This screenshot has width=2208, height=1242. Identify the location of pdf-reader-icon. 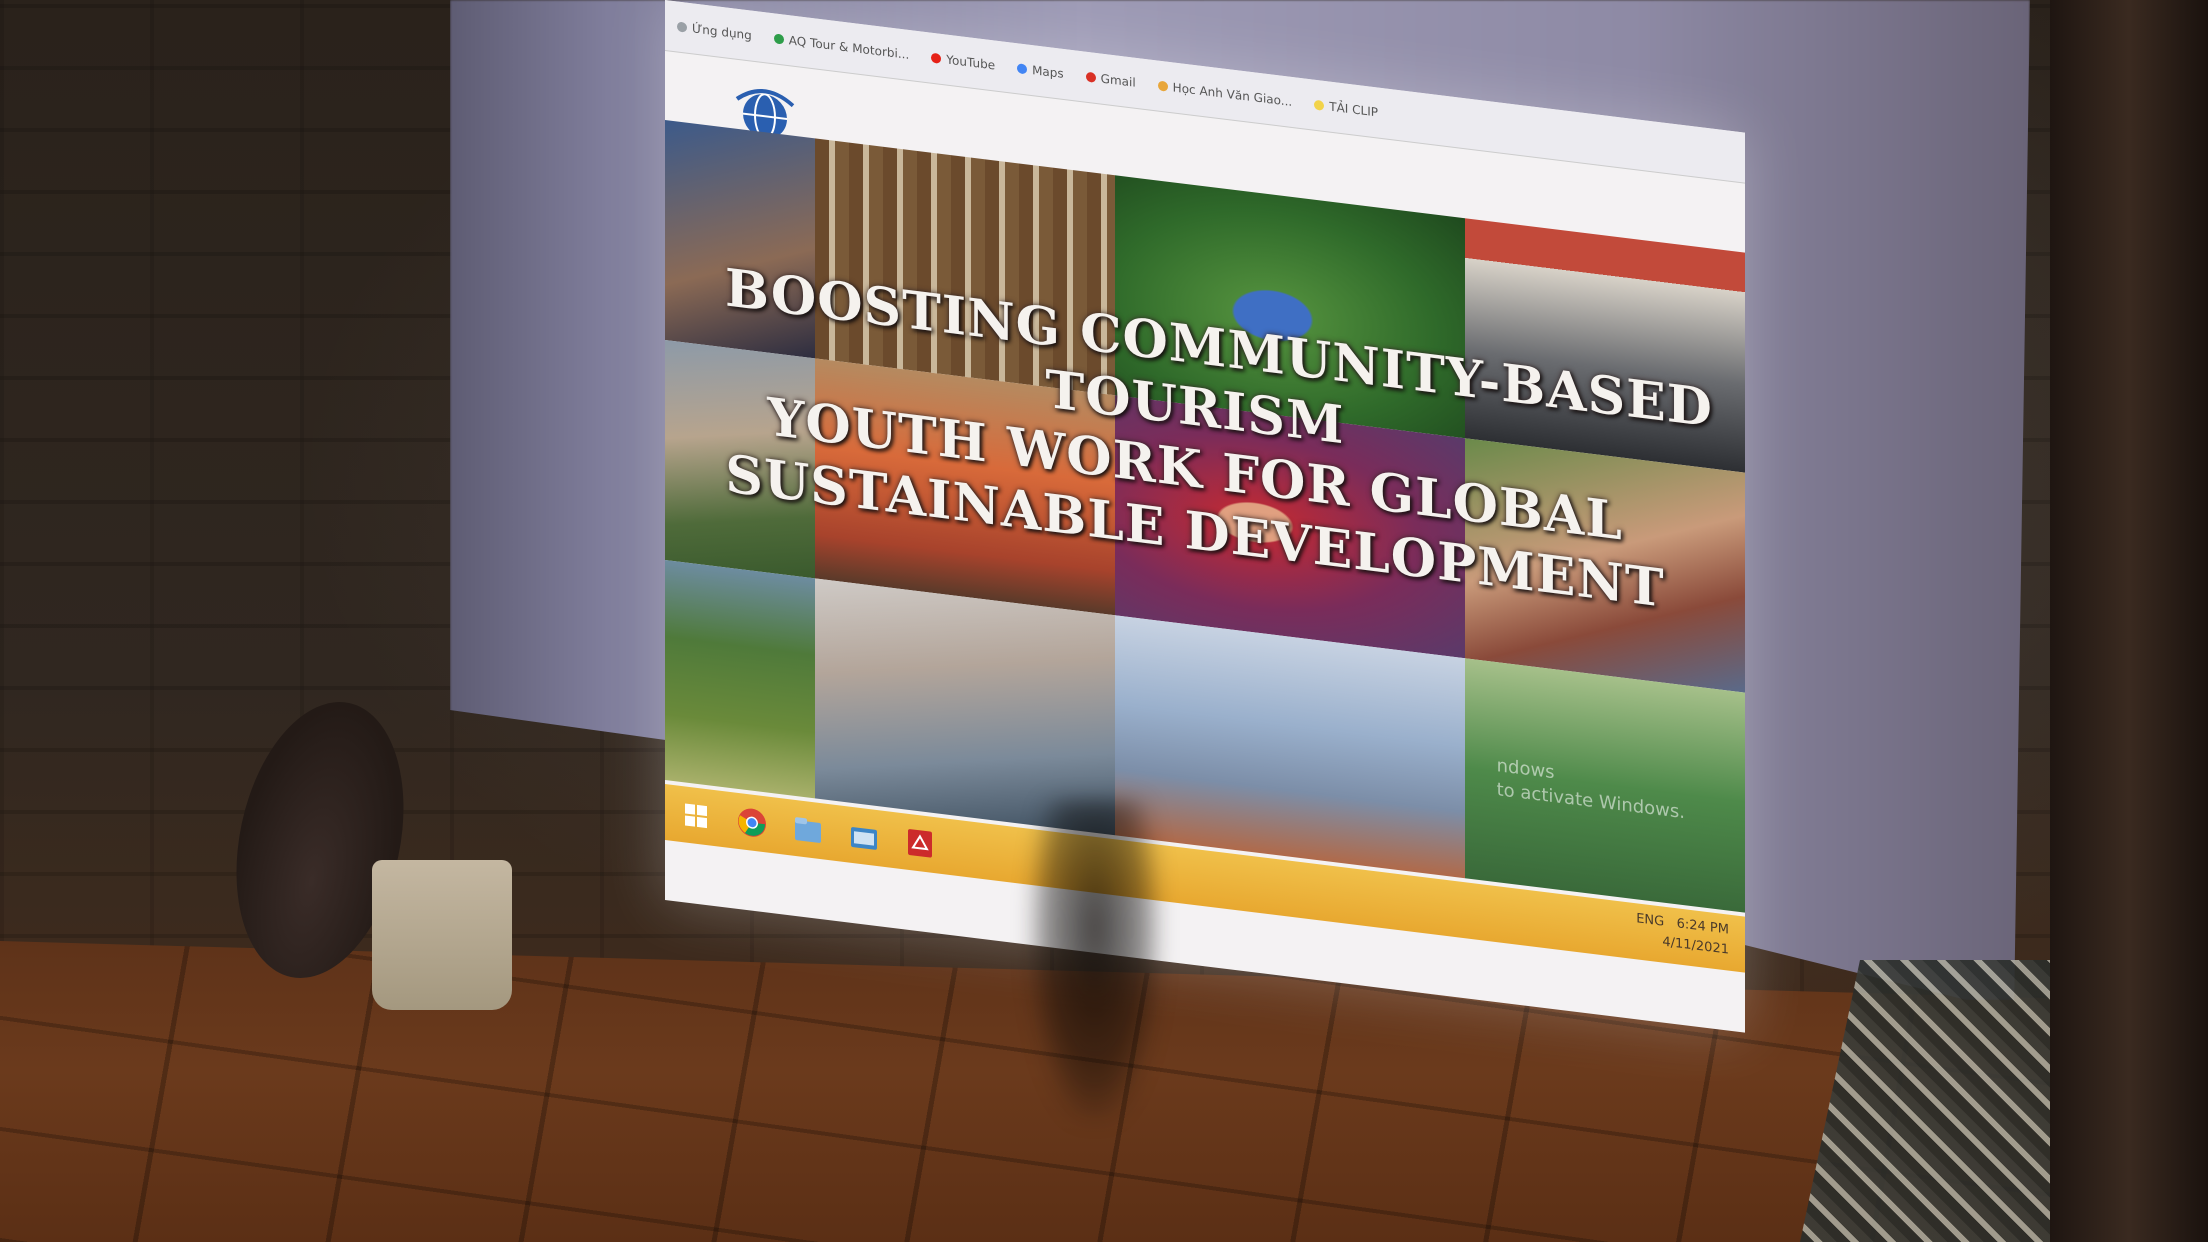
(920, 843).